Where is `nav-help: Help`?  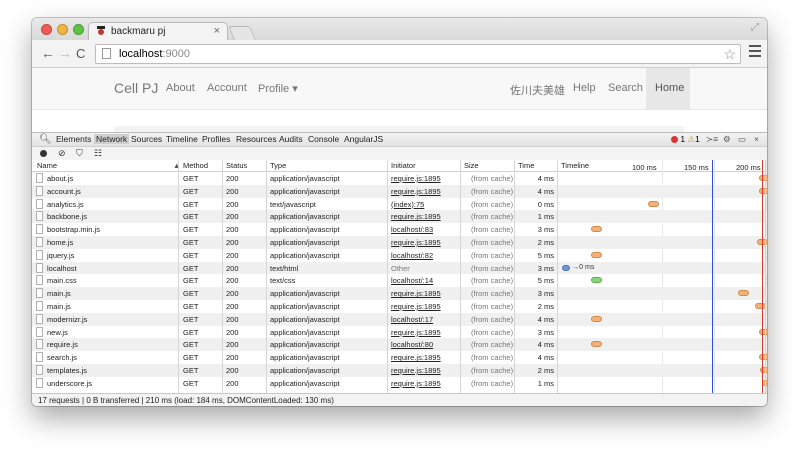 nav-help: Help is located at coordinates (584, 88).